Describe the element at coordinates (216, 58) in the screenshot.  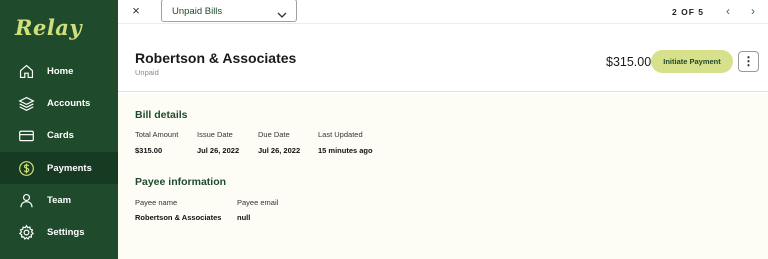
I see `page-title: Robertson & Associates` at that location.